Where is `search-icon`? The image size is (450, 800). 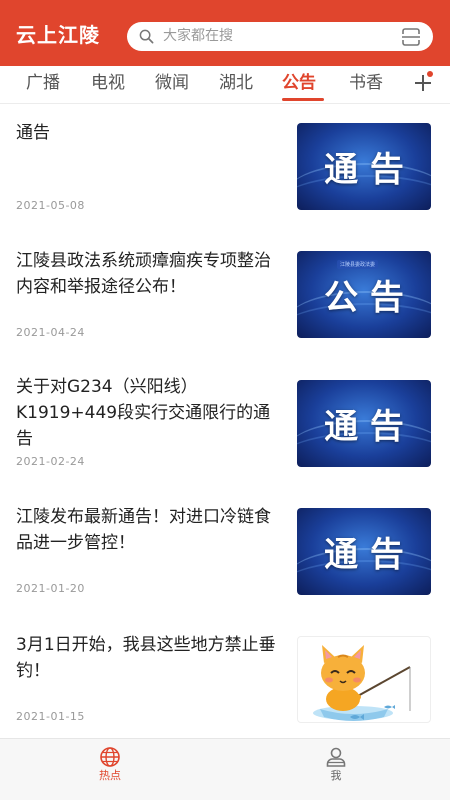 search-icon is located at coordinates (146, 36).